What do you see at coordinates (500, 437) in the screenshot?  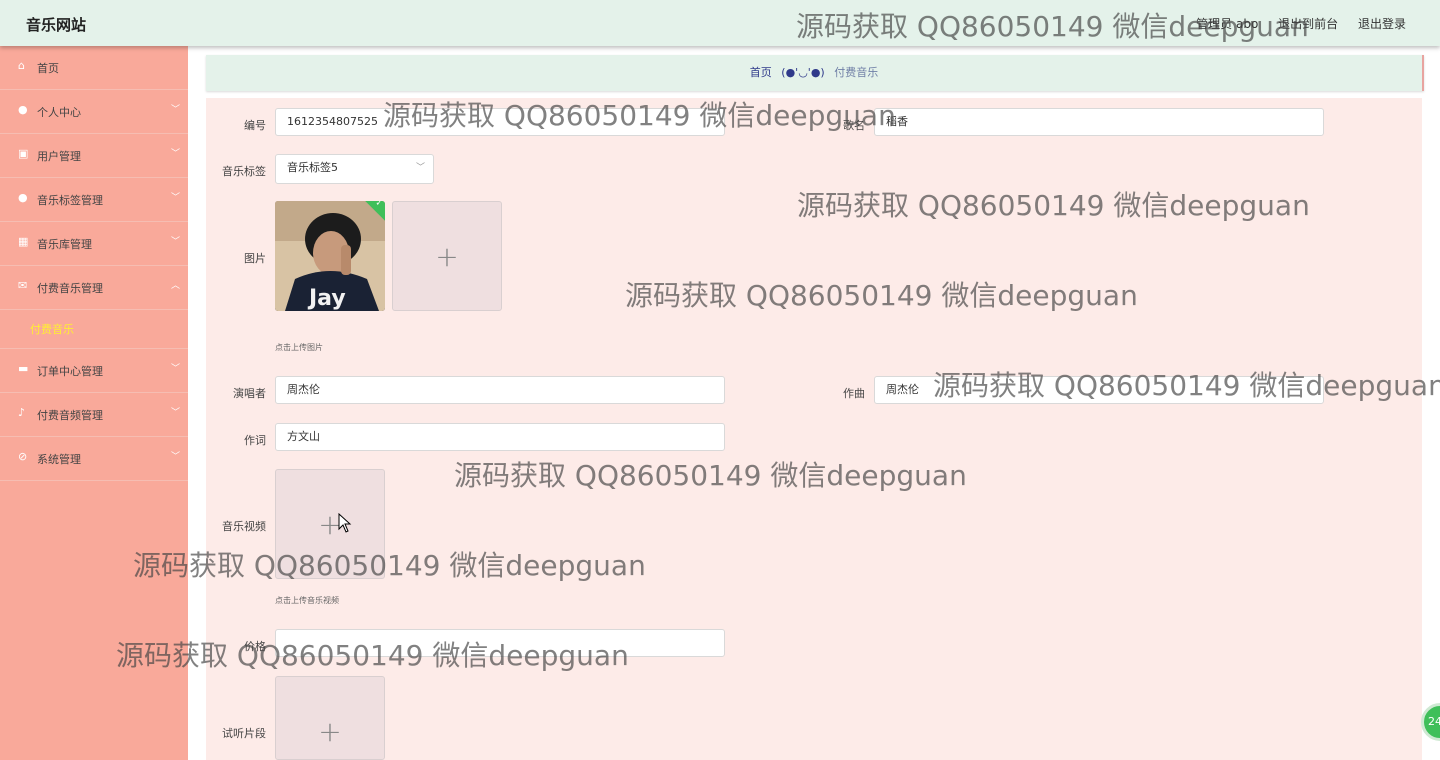 I see `lyricist-input: 方文山` at bounding box center [500, 437].